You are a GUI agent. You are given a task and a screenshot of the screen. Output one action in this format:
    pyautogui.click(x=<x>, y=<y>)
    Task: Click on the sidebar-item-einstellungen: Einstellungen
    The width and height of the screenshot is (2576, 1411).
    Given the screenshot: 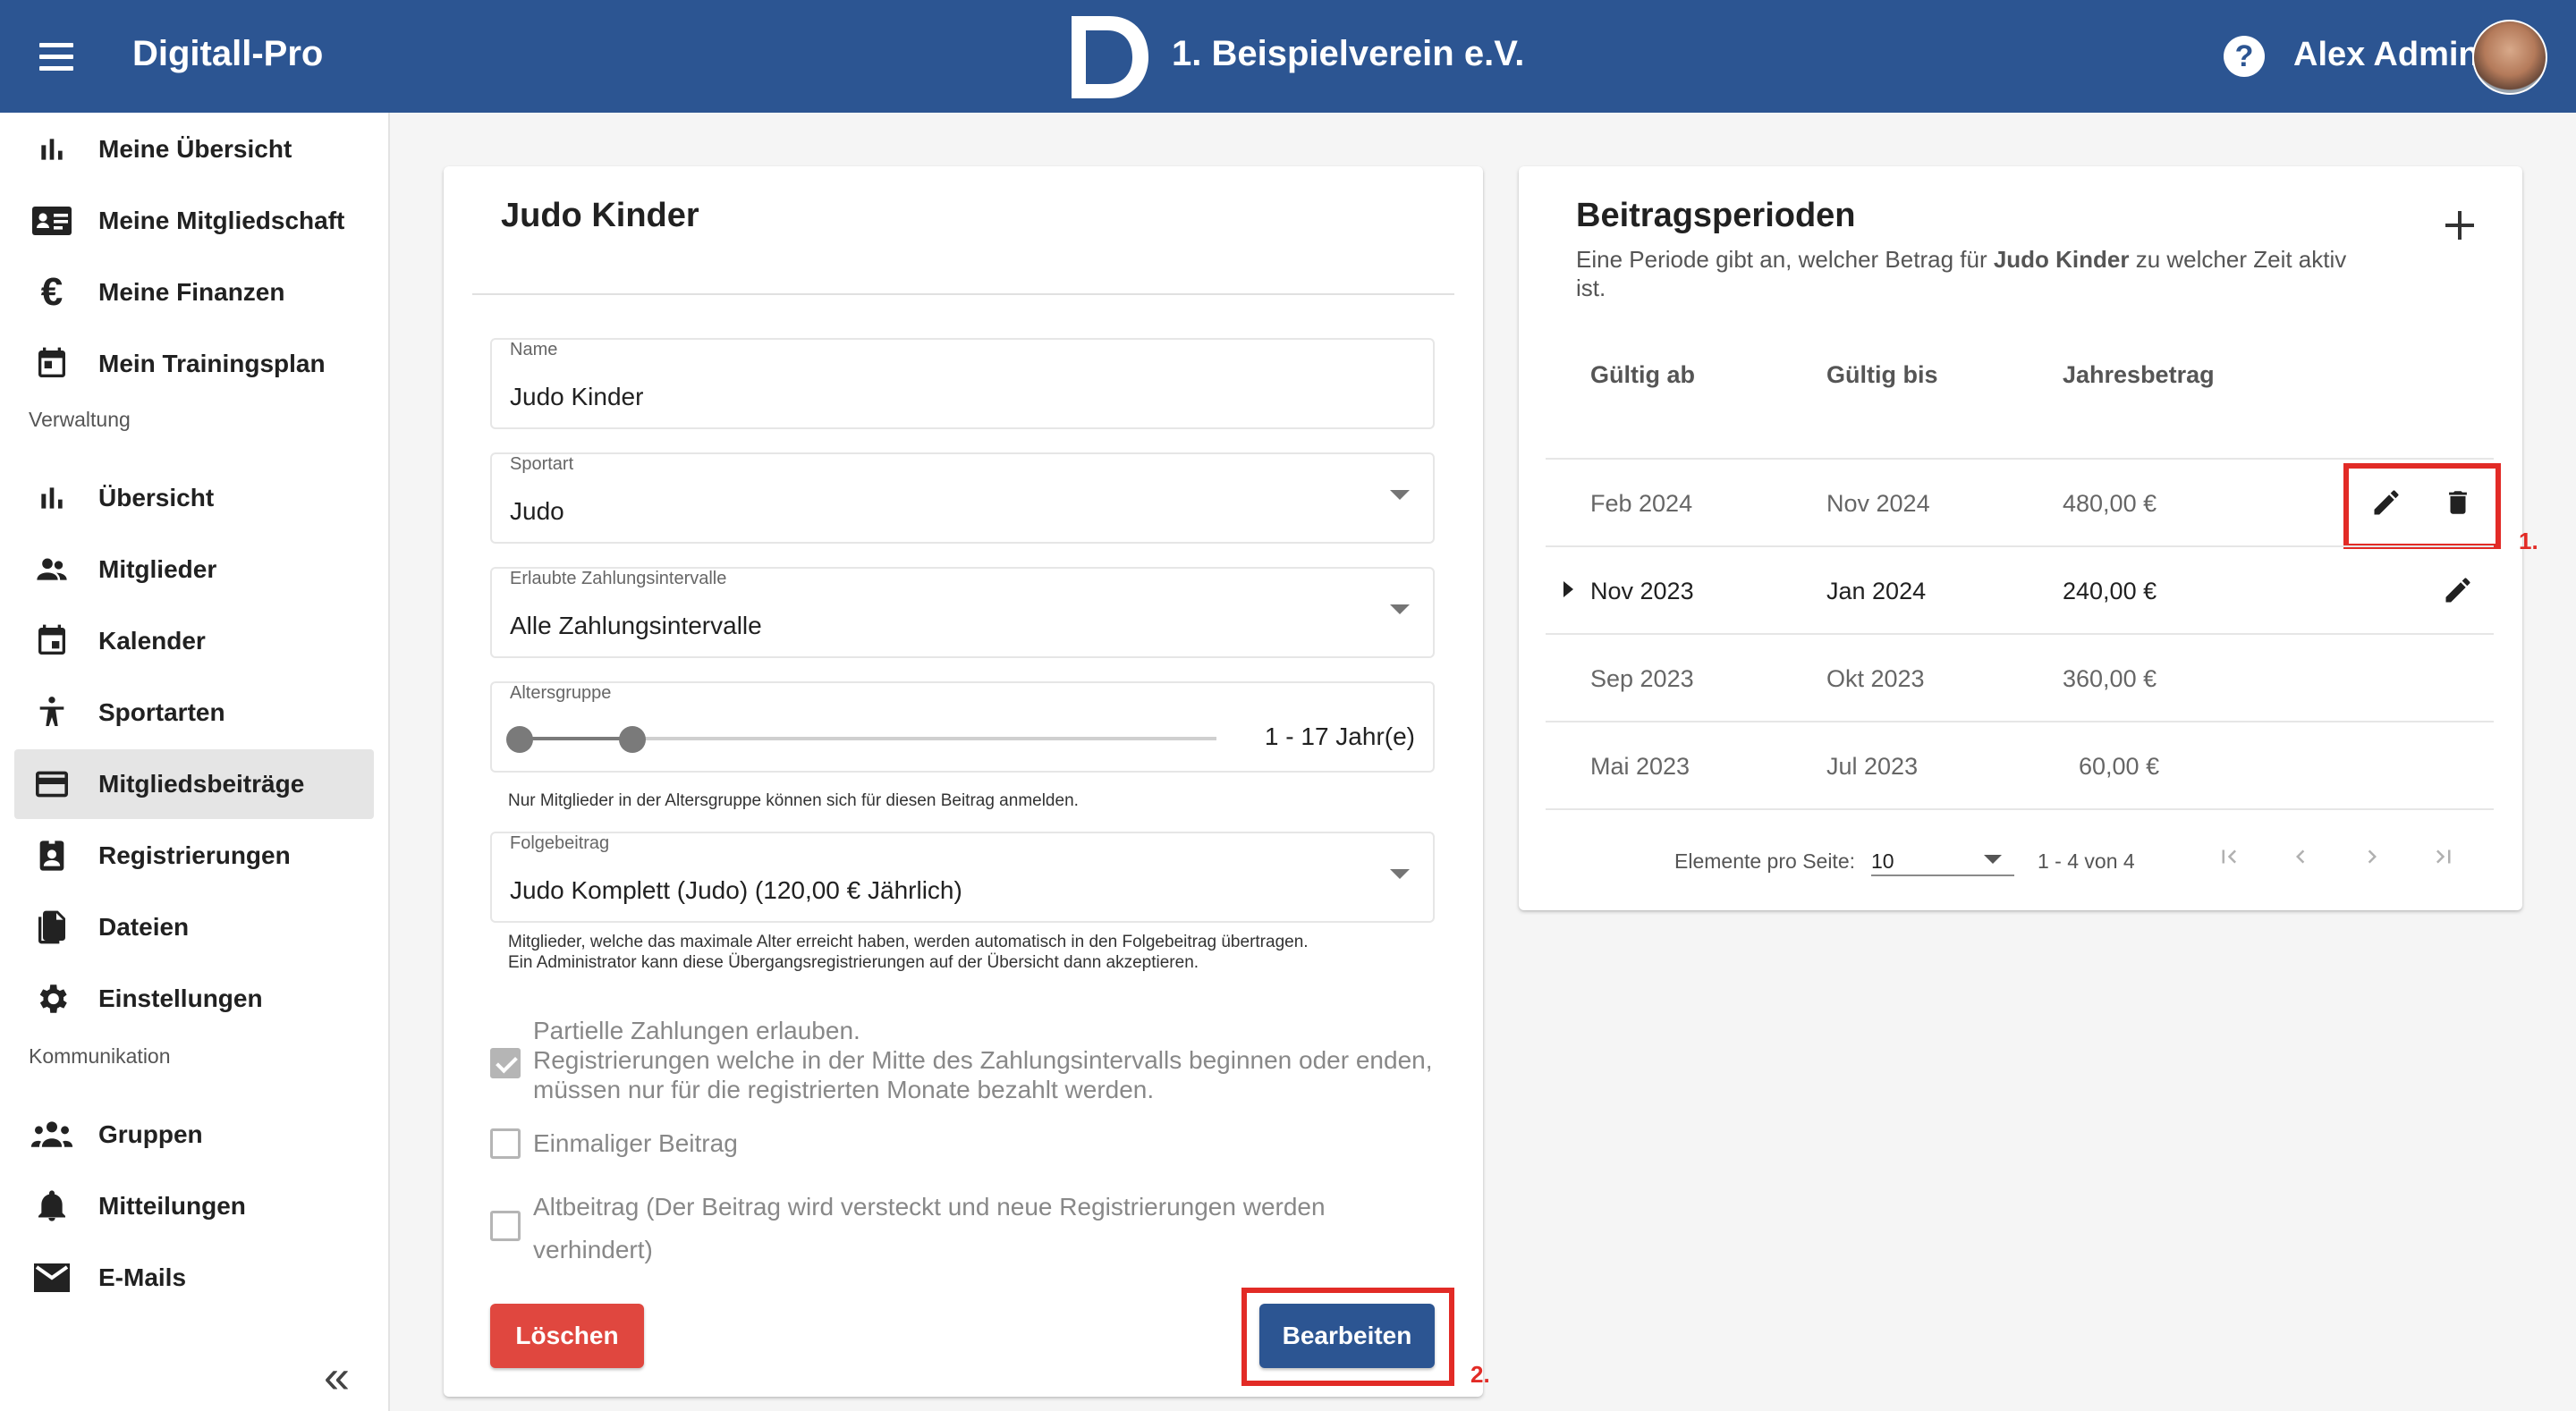 What is the action you would take?
    pyautogui.click(x=194, y=999)
    